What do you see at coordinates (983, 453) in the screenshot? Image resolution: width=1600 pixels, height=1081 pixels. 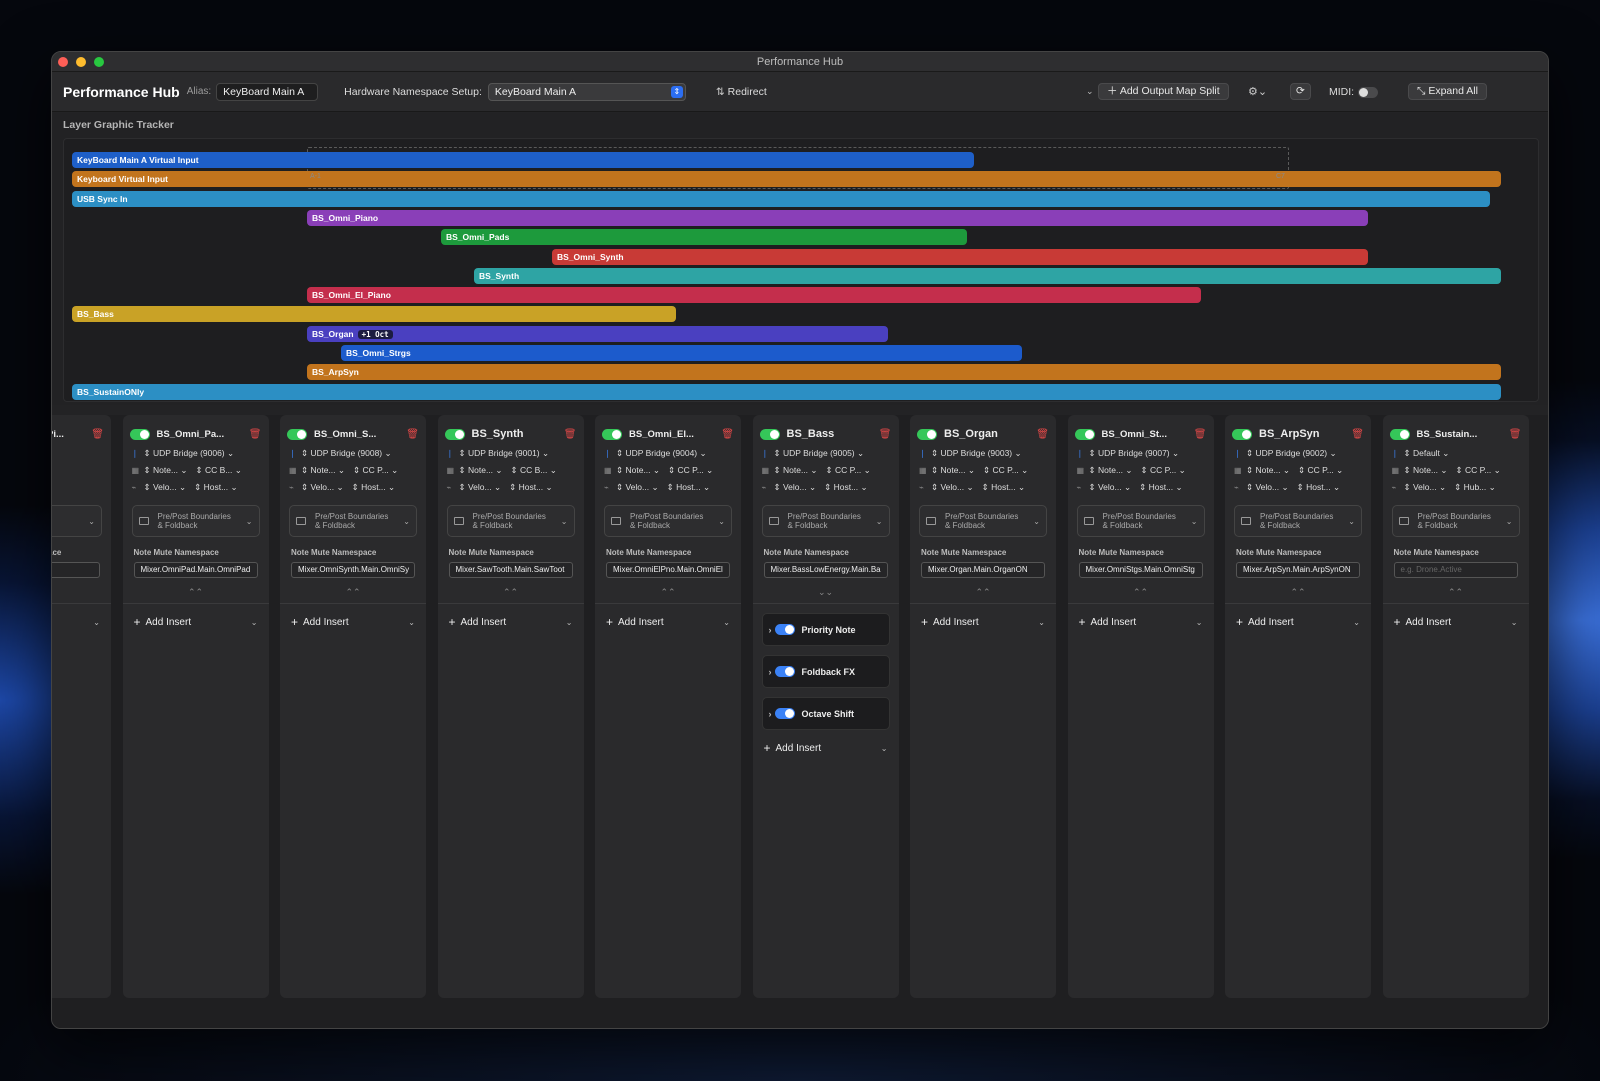 I see `port-select: ❘ ⇕ UDP Bridge (9003) ⌄` at bounding box center [983, 453].